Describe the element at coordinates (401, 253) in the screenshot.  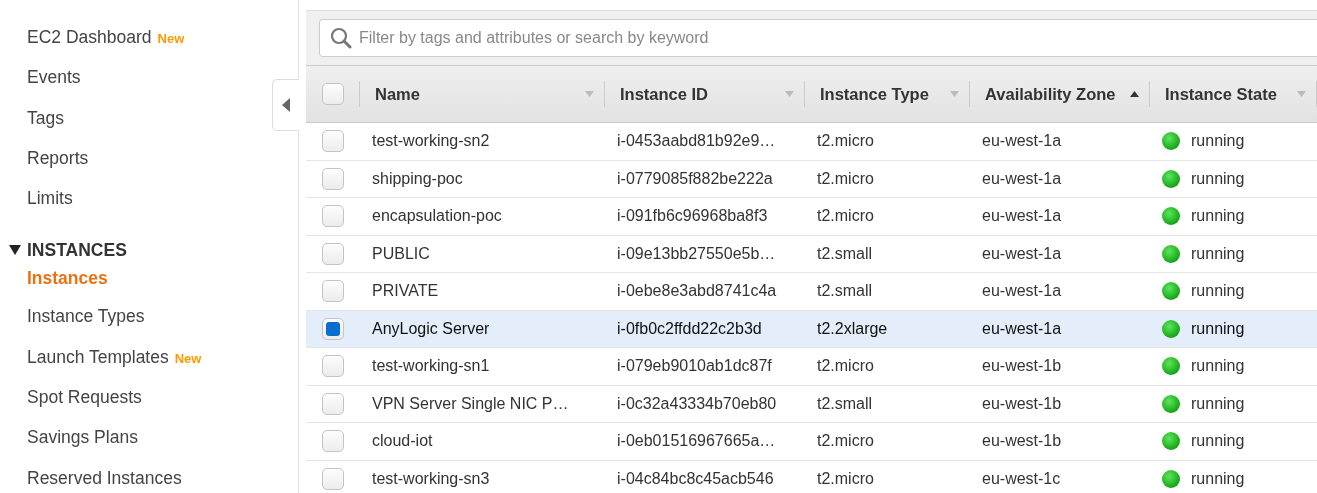
I see `table-cell: PUBLIC` at that location.